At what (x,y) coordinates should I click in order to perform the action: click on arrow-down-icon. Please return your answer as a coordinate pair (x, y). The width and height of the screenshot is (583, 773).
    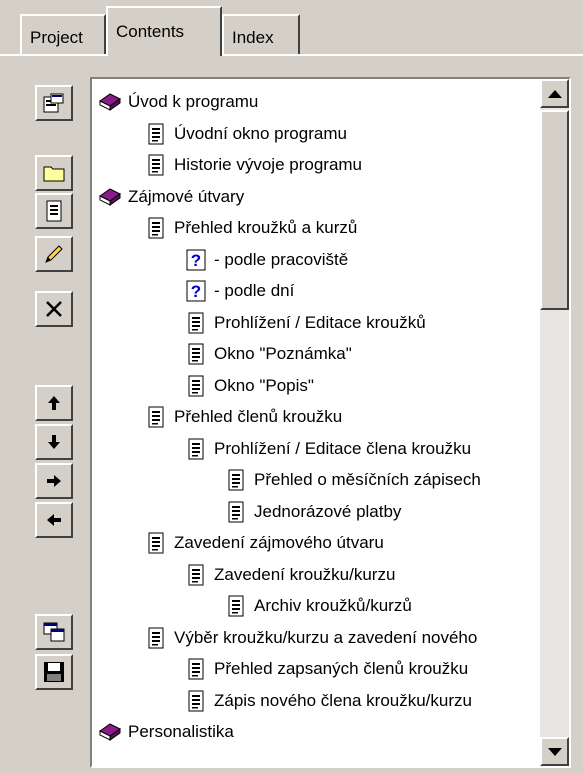
    Looking at the image, I should click on (54, 442).